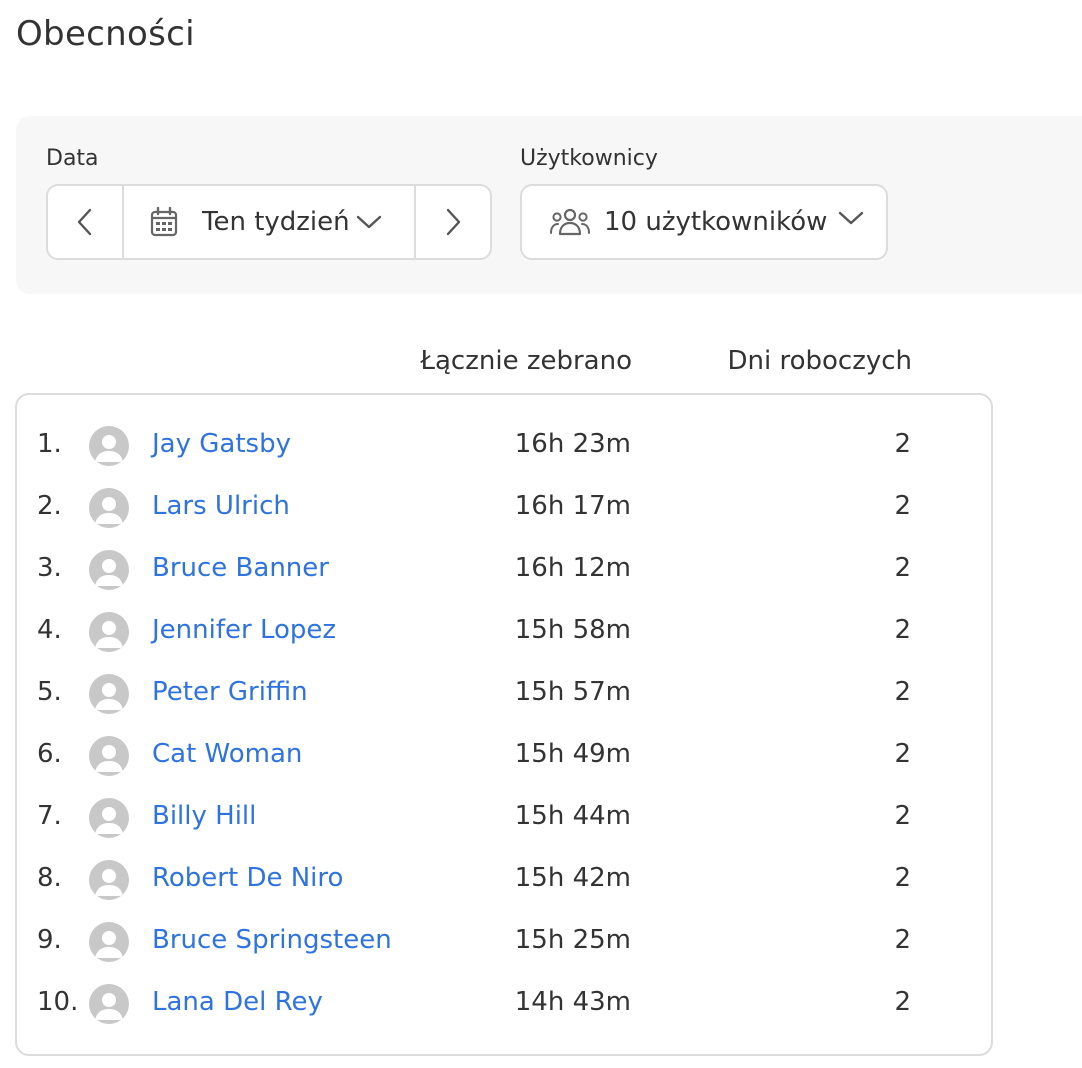  Describe the element at coordinates (244, 630) in the screenshot. I see `user-name-link: Jennifer Lopez` at that location.